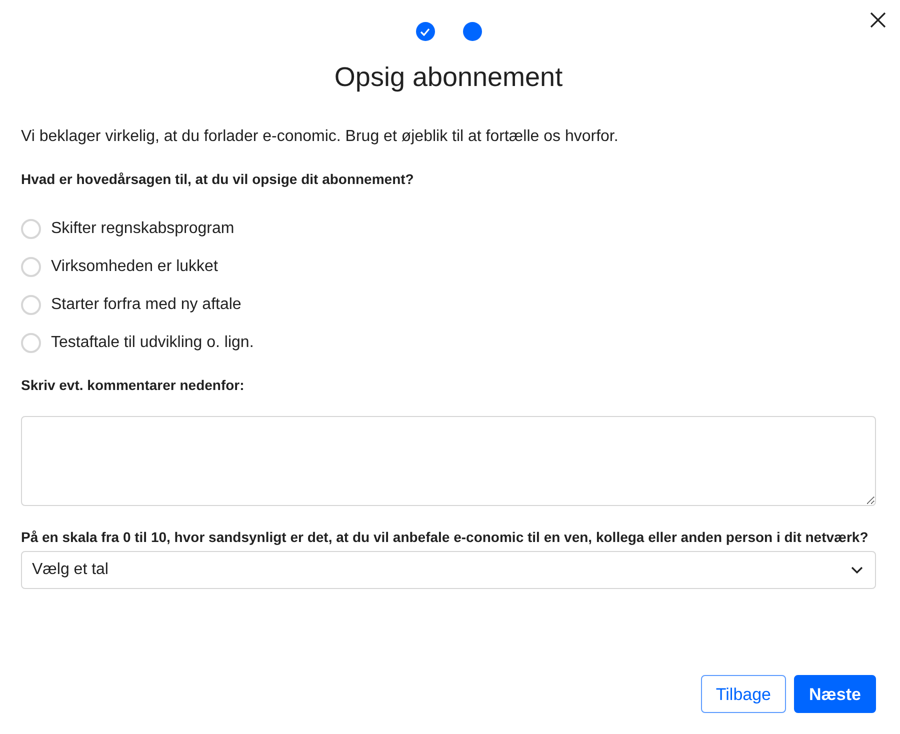 This screenshot has width=900, height=734. Describe the element at coordinates (448, 305) in the screenshot. I see `radio-option: Starter forfra med ny aftale` at that location.